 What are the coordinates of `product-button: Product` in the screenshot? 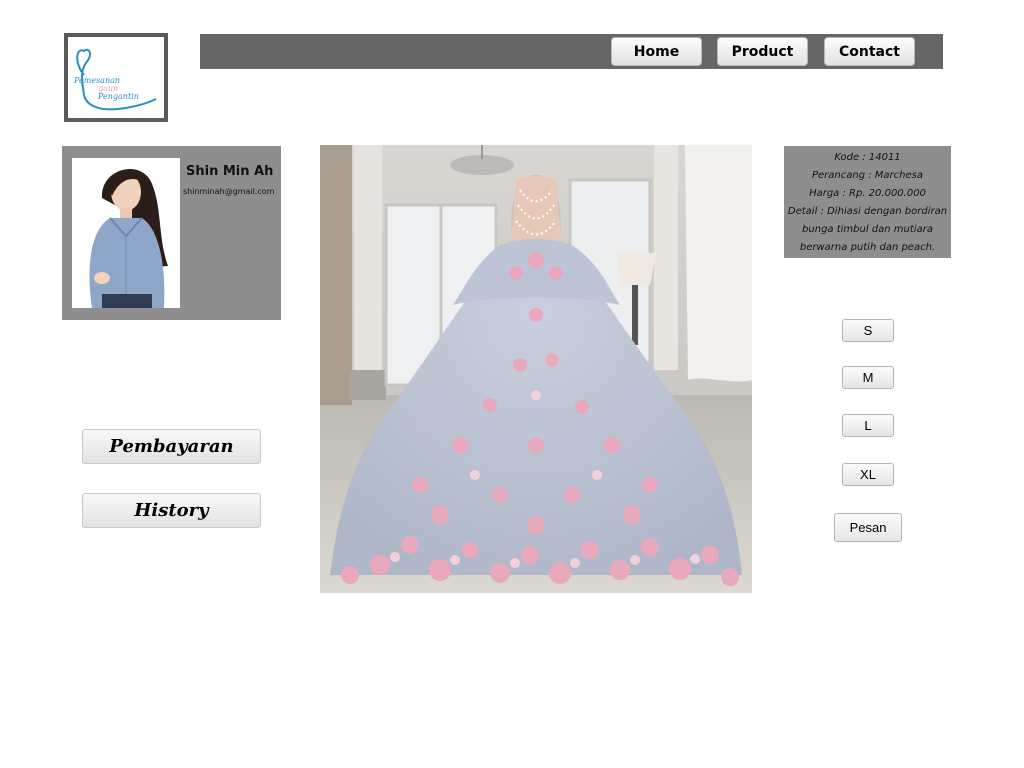 It's located at (762, 51).